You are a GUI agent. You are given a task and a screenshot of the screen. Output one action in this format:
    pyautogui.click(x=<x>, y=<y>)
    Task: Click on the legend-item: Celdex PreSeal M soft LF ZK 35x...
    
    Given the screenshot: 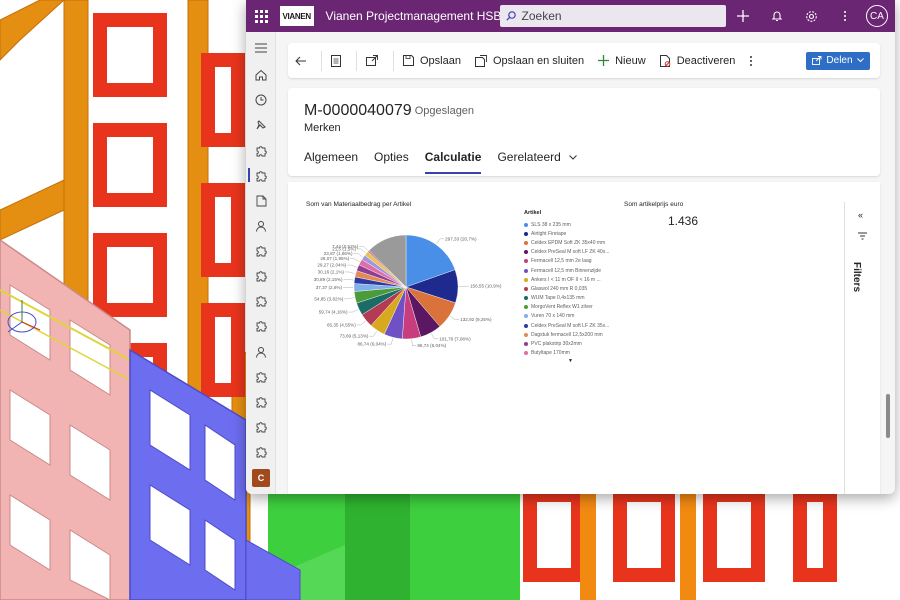 What is the action you would take?
    pyautogui.click(x=574, y=325)
    